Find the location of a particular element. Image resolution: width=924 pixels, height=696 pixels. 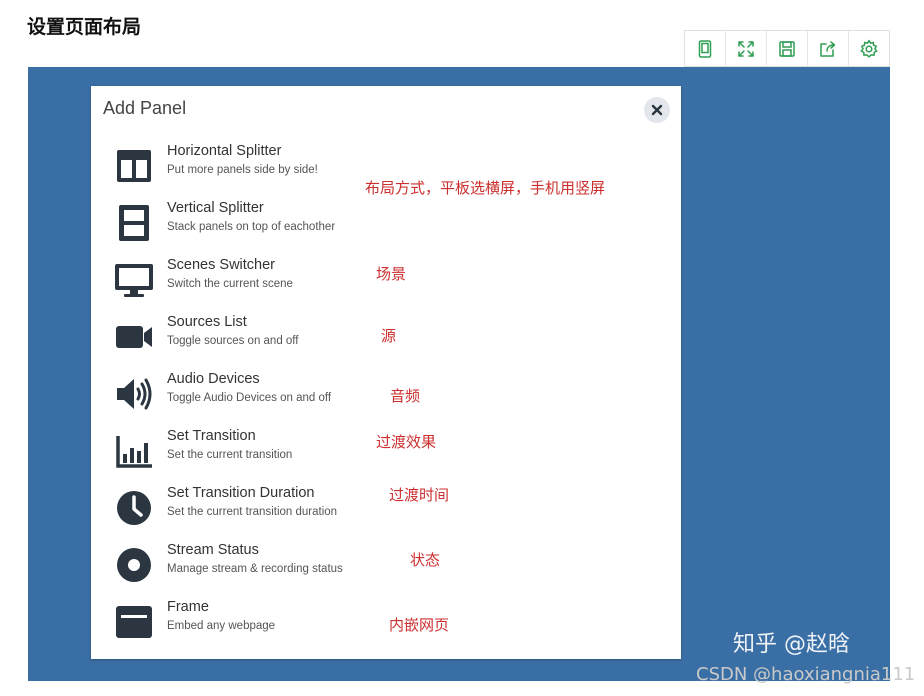

tablet-icon is located at coordinates (705, 48).